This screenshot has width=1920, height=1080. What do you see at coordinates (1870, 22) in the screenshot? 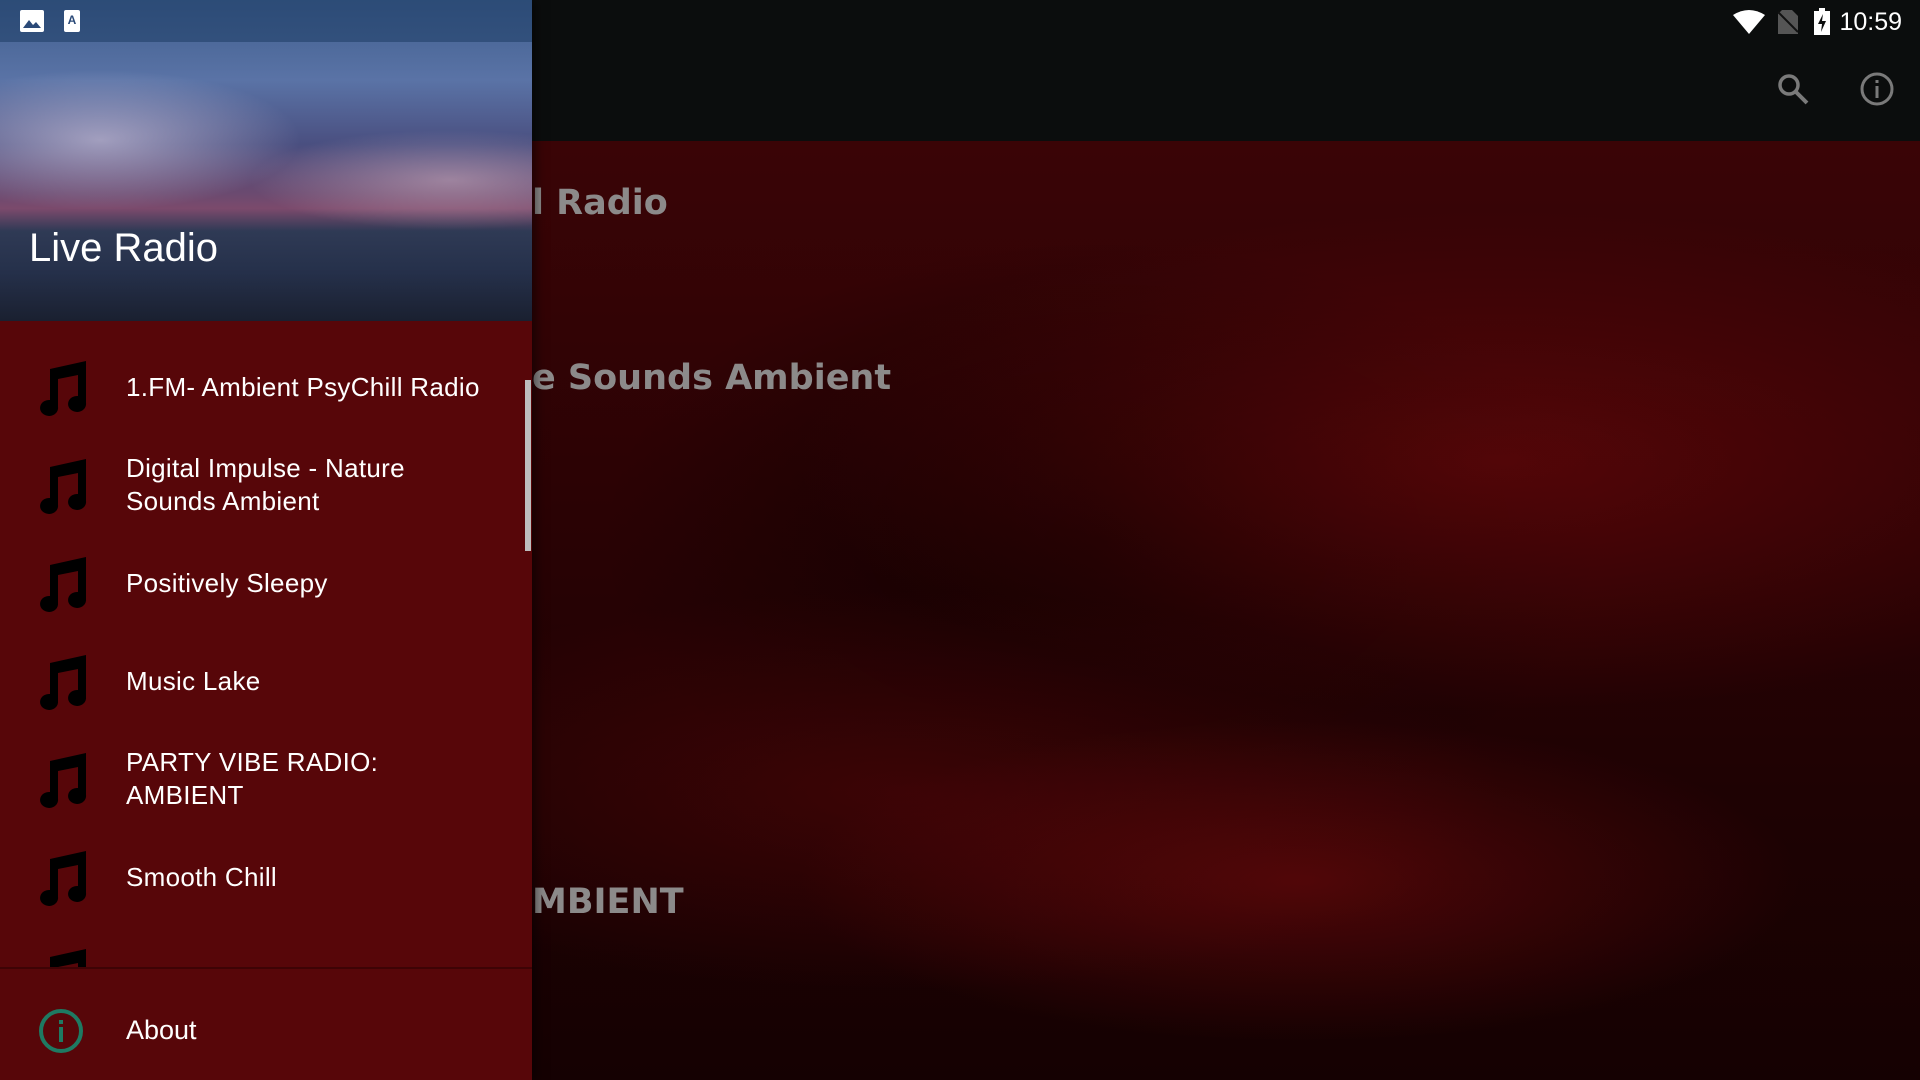
I see `status-time: 10:59` at bounding box center [1870, 22].